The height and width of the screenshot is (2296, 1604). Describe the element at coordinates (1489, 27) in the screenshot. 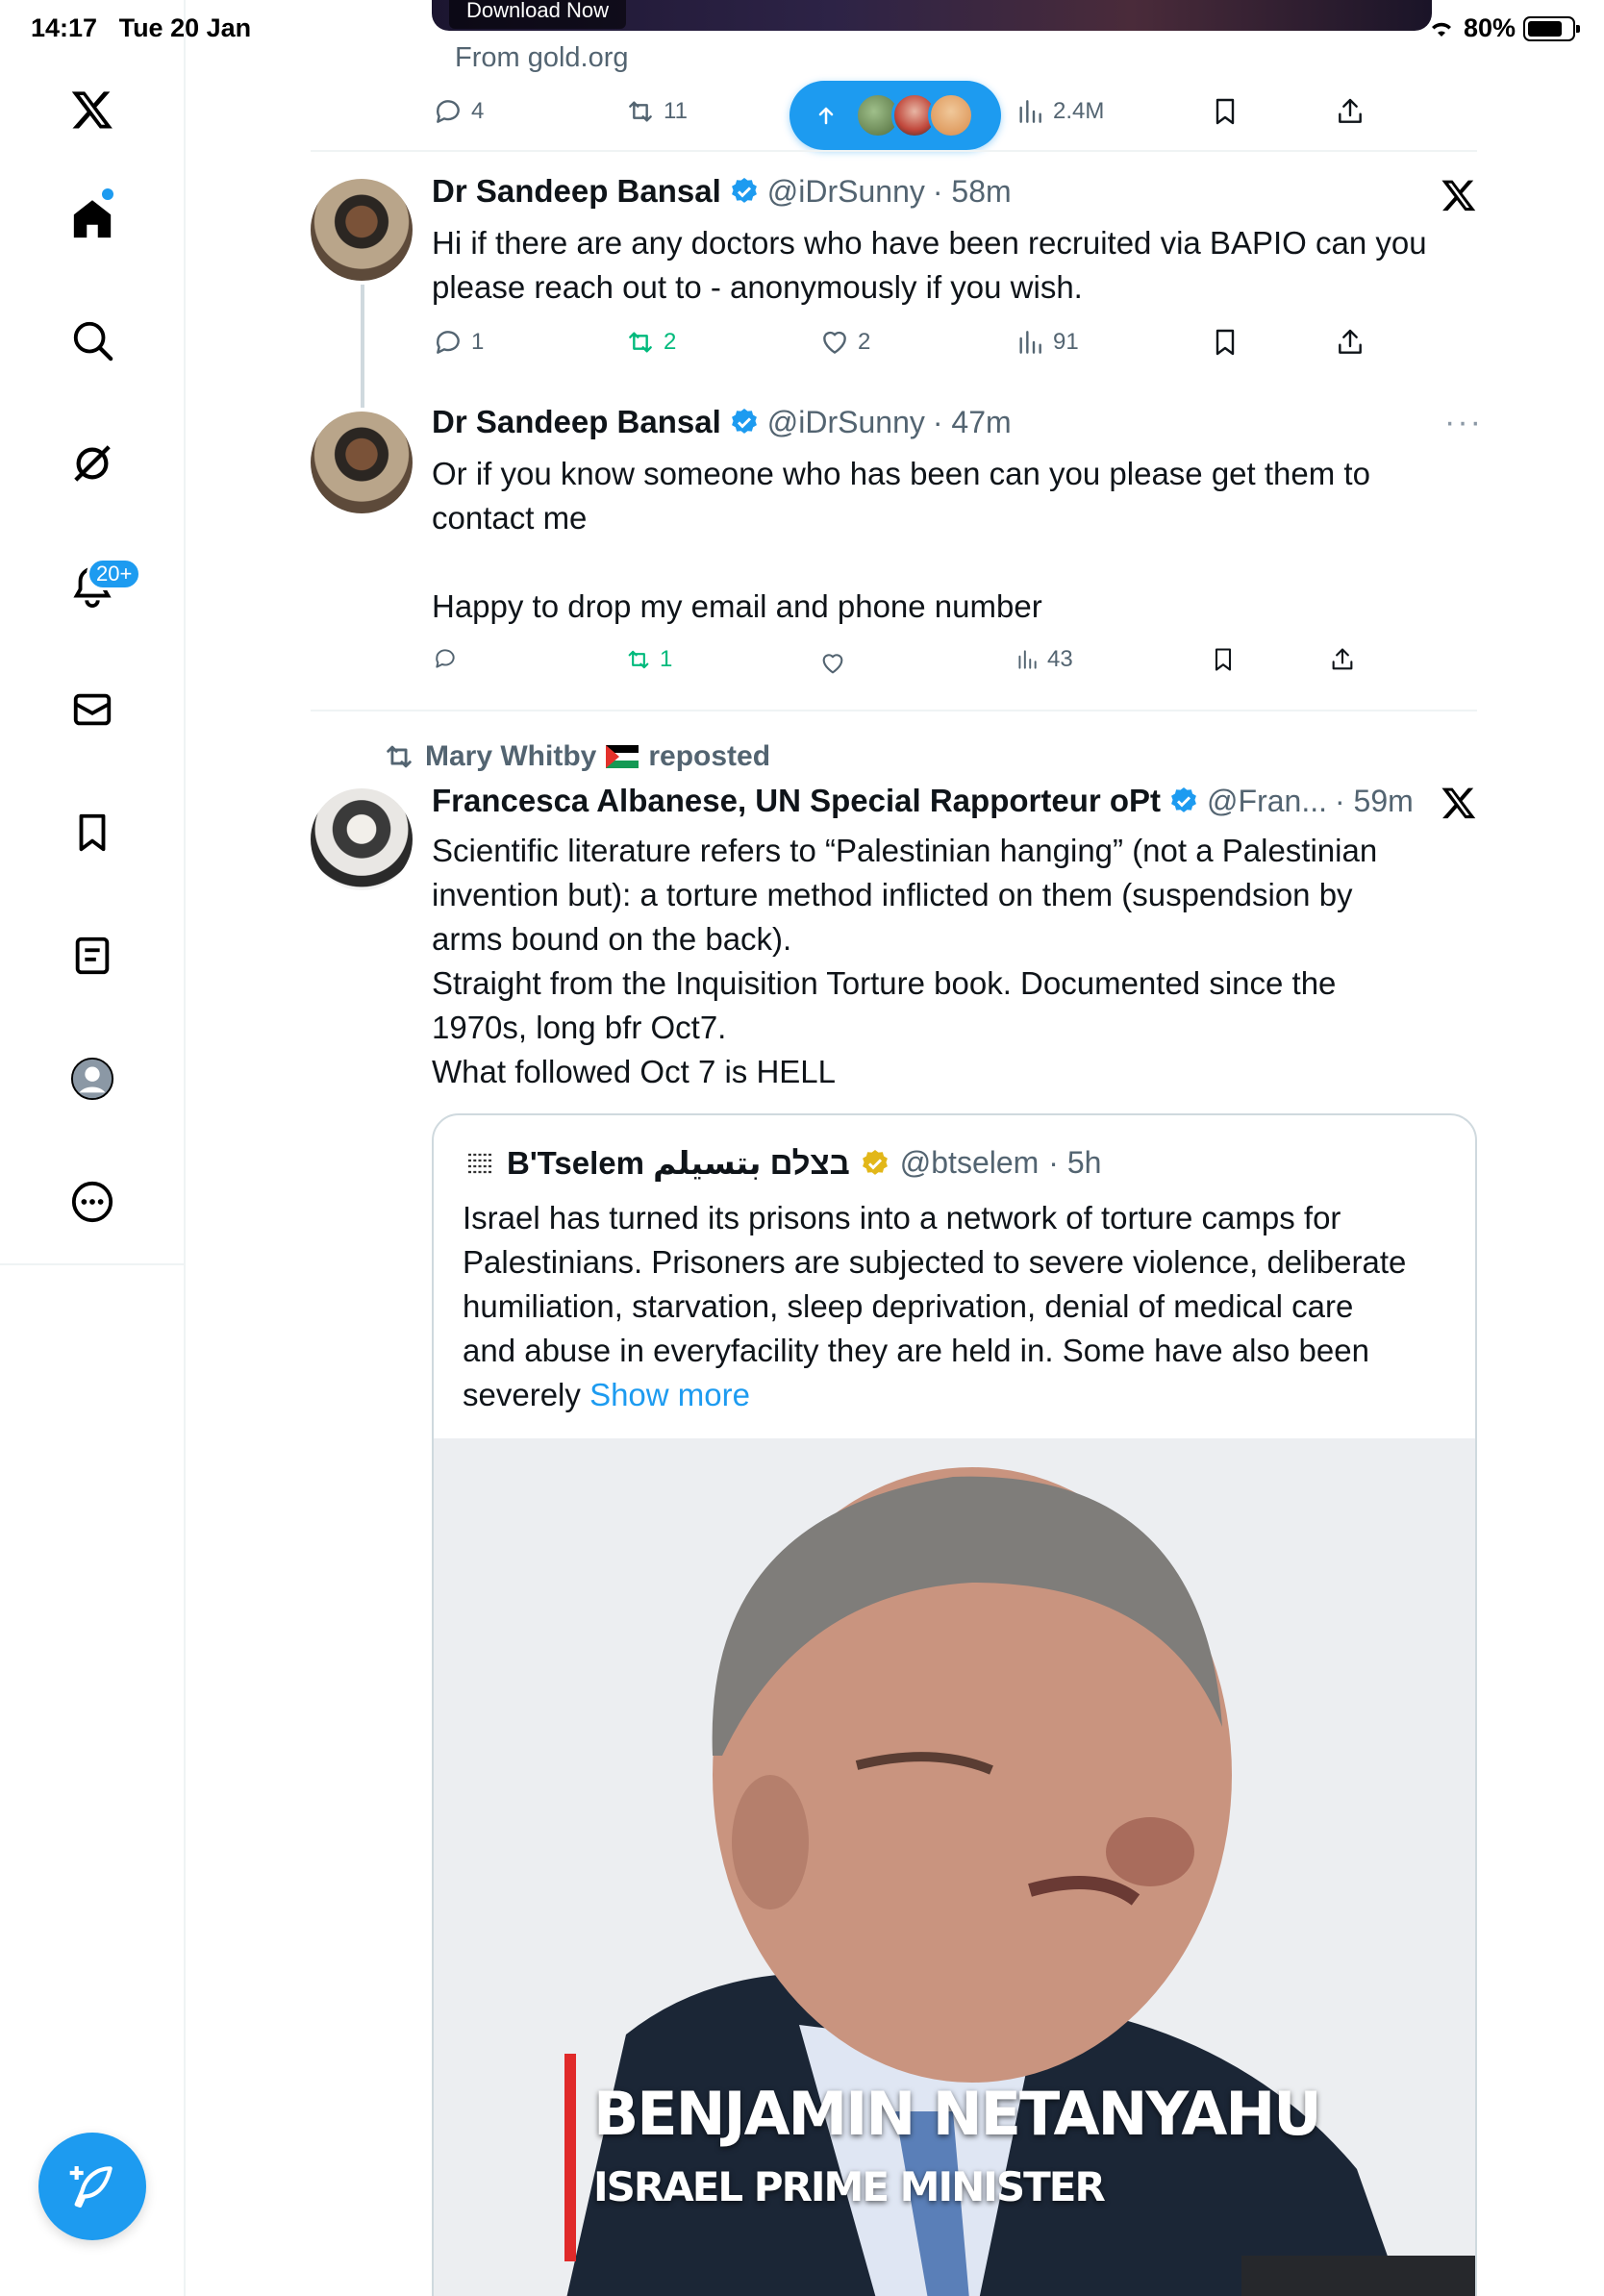

I see `battery-percent: 80%` at that location.